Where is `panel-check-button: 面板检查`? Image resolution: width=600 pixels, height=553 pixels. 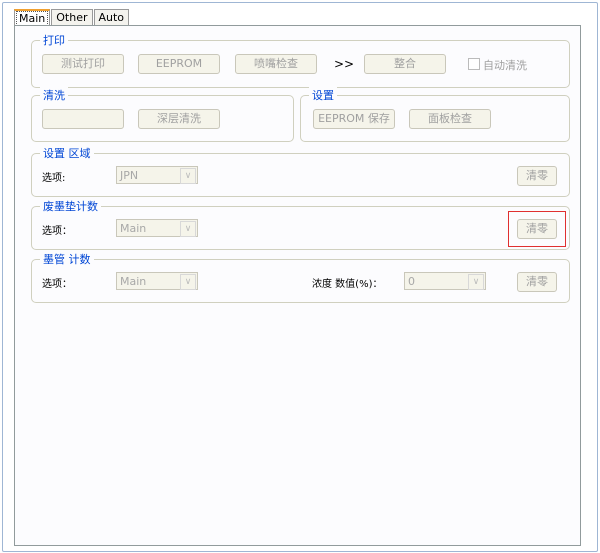
panel-check-button: 面板检查 is located at coordinates (450, 119).